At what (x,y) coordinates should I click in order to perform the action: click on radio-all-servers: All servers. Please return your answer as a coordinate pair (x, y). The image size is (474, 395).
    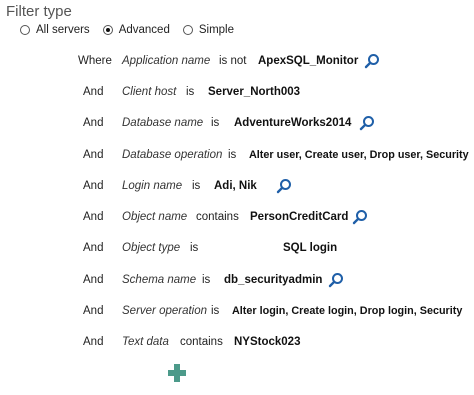
    Looking at the image, I should click on (55, 30).